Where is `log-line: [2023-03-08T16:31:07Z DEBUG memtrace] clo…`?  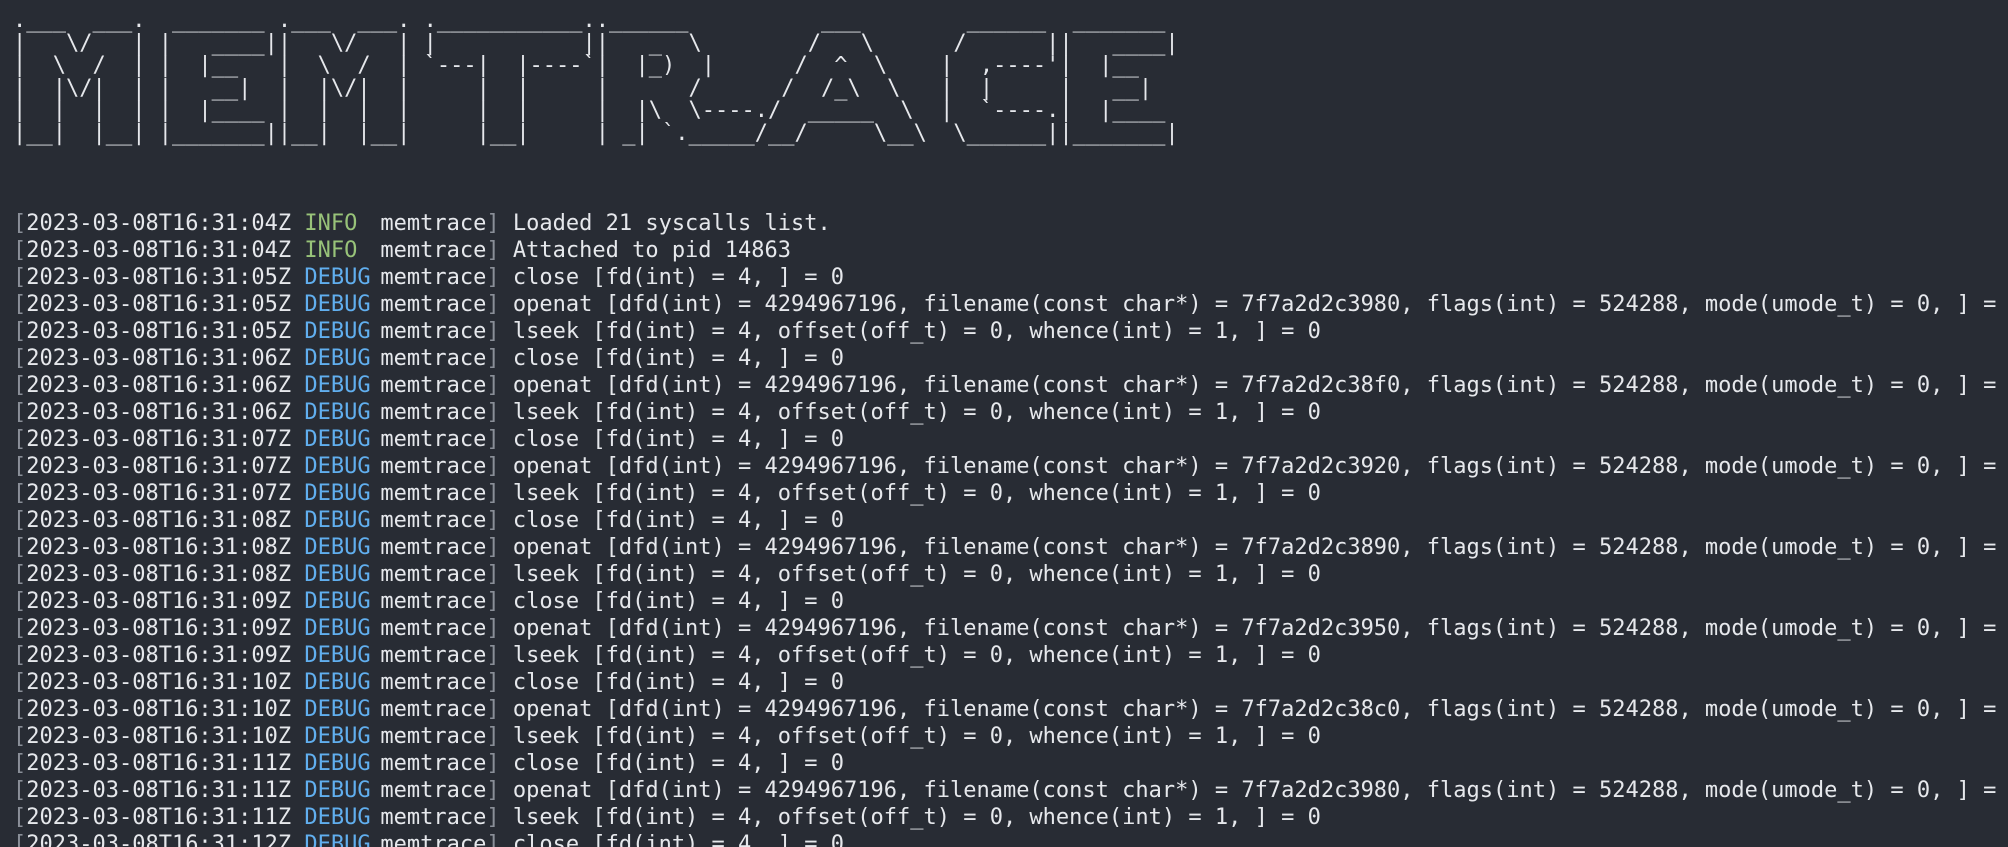
log-line: [2023-03-08T16:31:07Z DEBUG memtrace] clo… is located at coordinates (1010, 439).